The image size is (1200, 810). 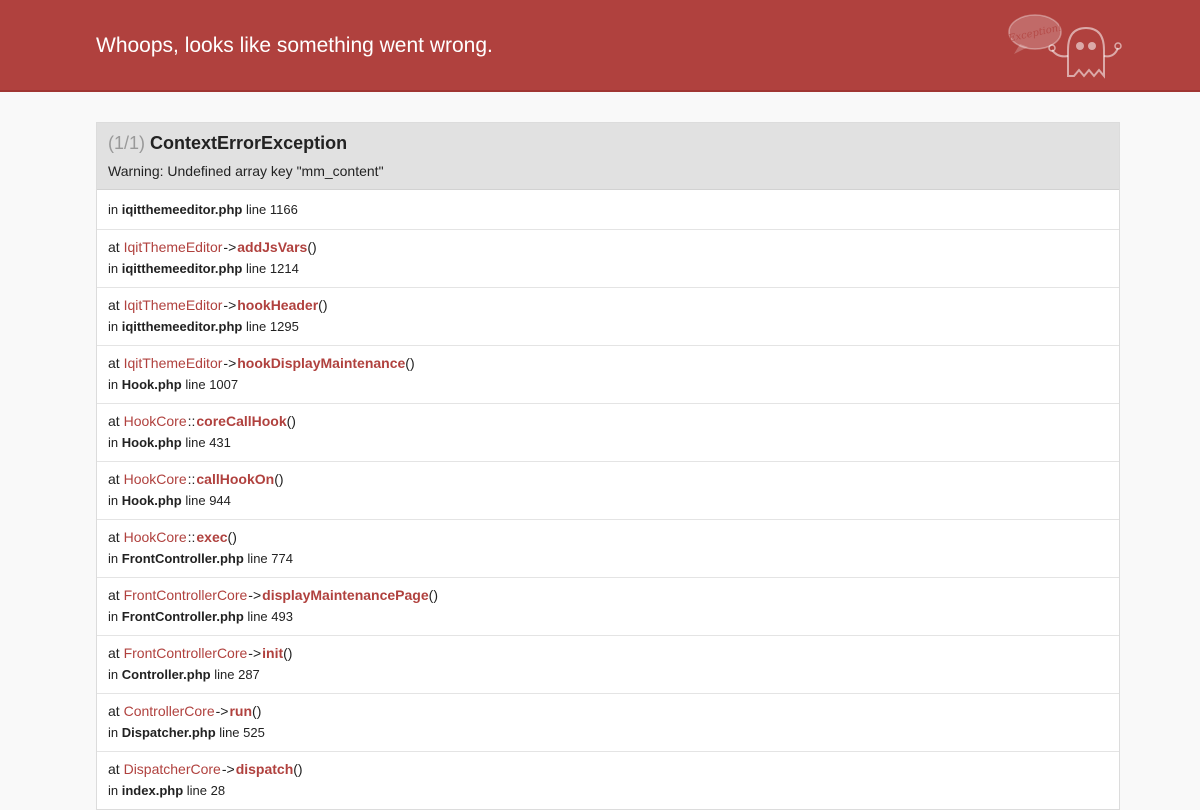 I want to click on trace-location: in Controller.php line 287, so click(x=184, y=675).